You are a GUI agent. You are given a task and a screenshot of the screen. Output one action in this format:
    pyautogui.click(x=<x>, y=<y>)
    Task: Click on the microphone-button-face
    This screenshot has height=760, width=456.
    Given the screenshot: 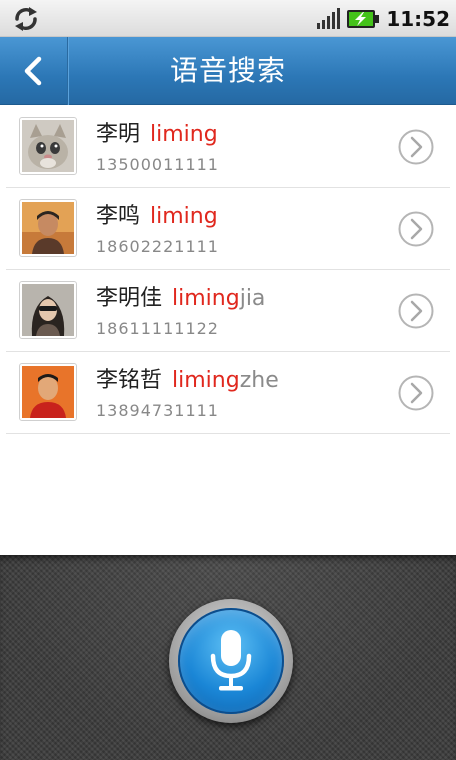 What is the action you would take?
    pyautogui.click(x=231, y=661)
    